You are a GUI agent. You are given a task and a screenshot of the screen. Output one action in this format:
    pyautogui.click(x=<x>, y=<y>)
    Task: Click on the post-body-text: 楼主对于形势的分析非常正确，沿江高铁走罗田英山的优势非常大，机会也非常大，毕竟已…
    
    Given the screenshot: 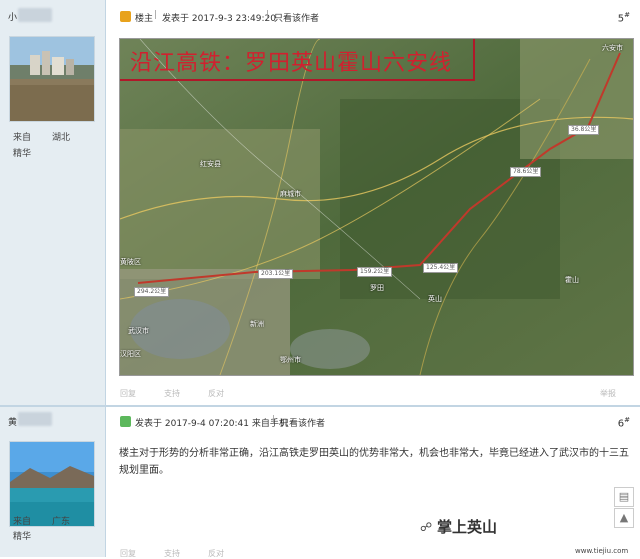 What is the action you would take?
    pyautogui.click(x=374, y=462)
    